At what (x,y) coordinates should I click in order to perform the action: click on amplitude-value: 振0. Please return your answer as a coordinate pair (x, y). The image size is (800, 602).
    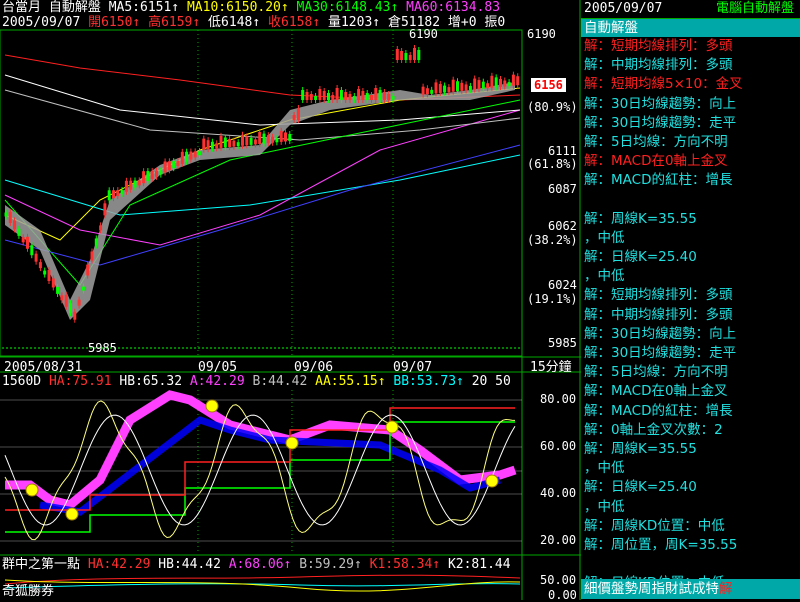
    Looking at the image, I should click on (495, 22).